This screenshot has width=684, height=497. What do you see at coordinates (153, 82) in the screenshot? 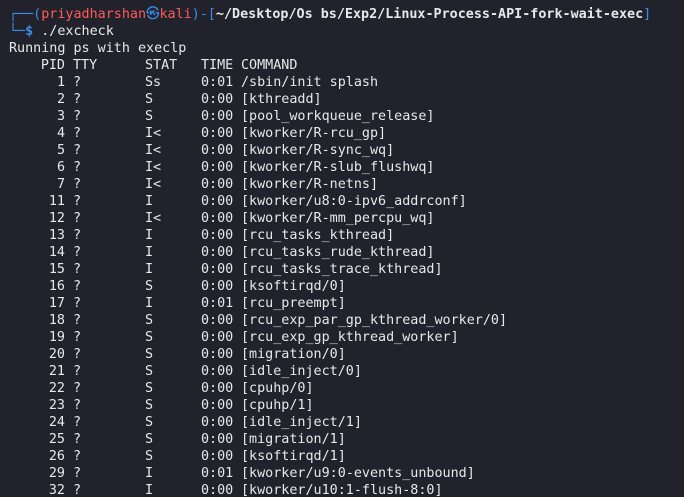
I see `process-stat: Ss` at bounding box center [153, 82].